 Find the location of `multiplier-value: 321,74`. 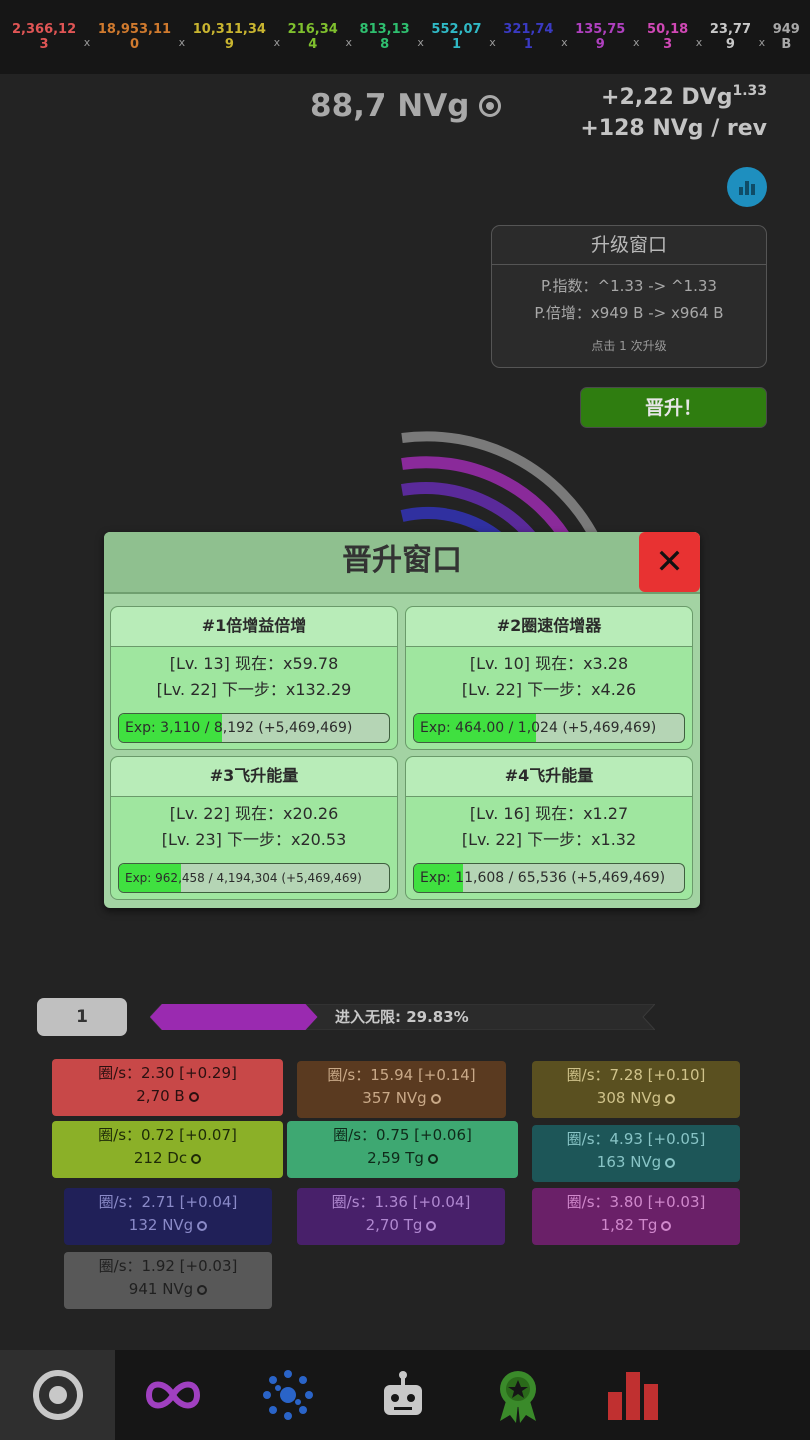

multiplier-value: 321,74 is located at coordinates (528, 29).